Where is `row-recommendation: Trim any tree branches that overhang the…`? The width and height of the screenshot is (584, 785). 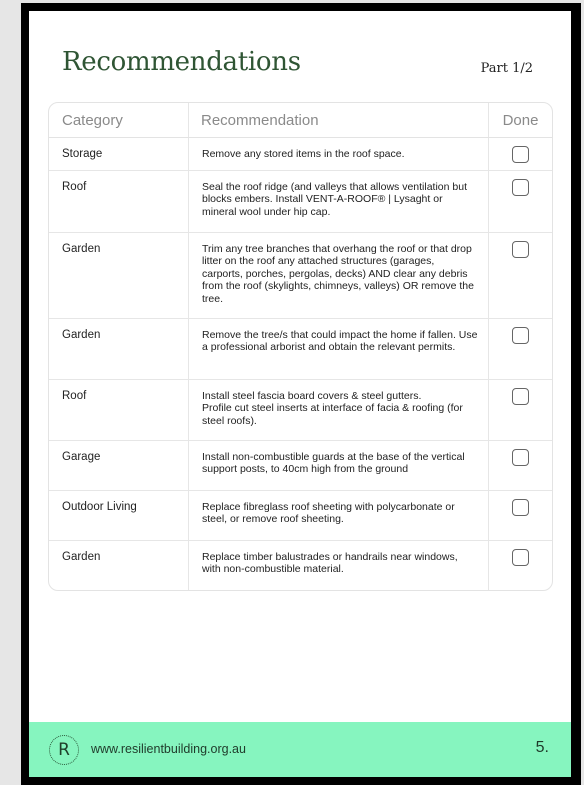 row-recommendation: Trim any tree branches that overhang the… is located at coordinates (338, 275).